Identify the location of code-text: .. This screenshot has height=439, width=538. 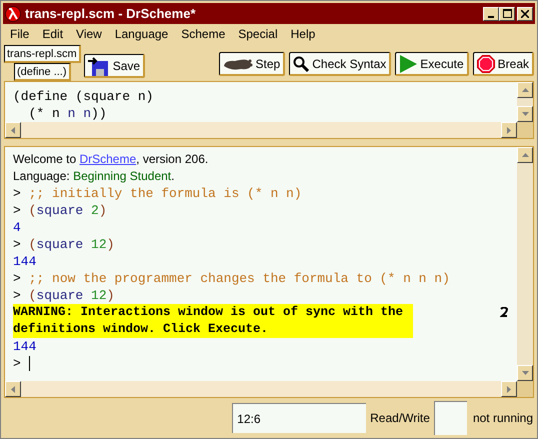
(172, 176).